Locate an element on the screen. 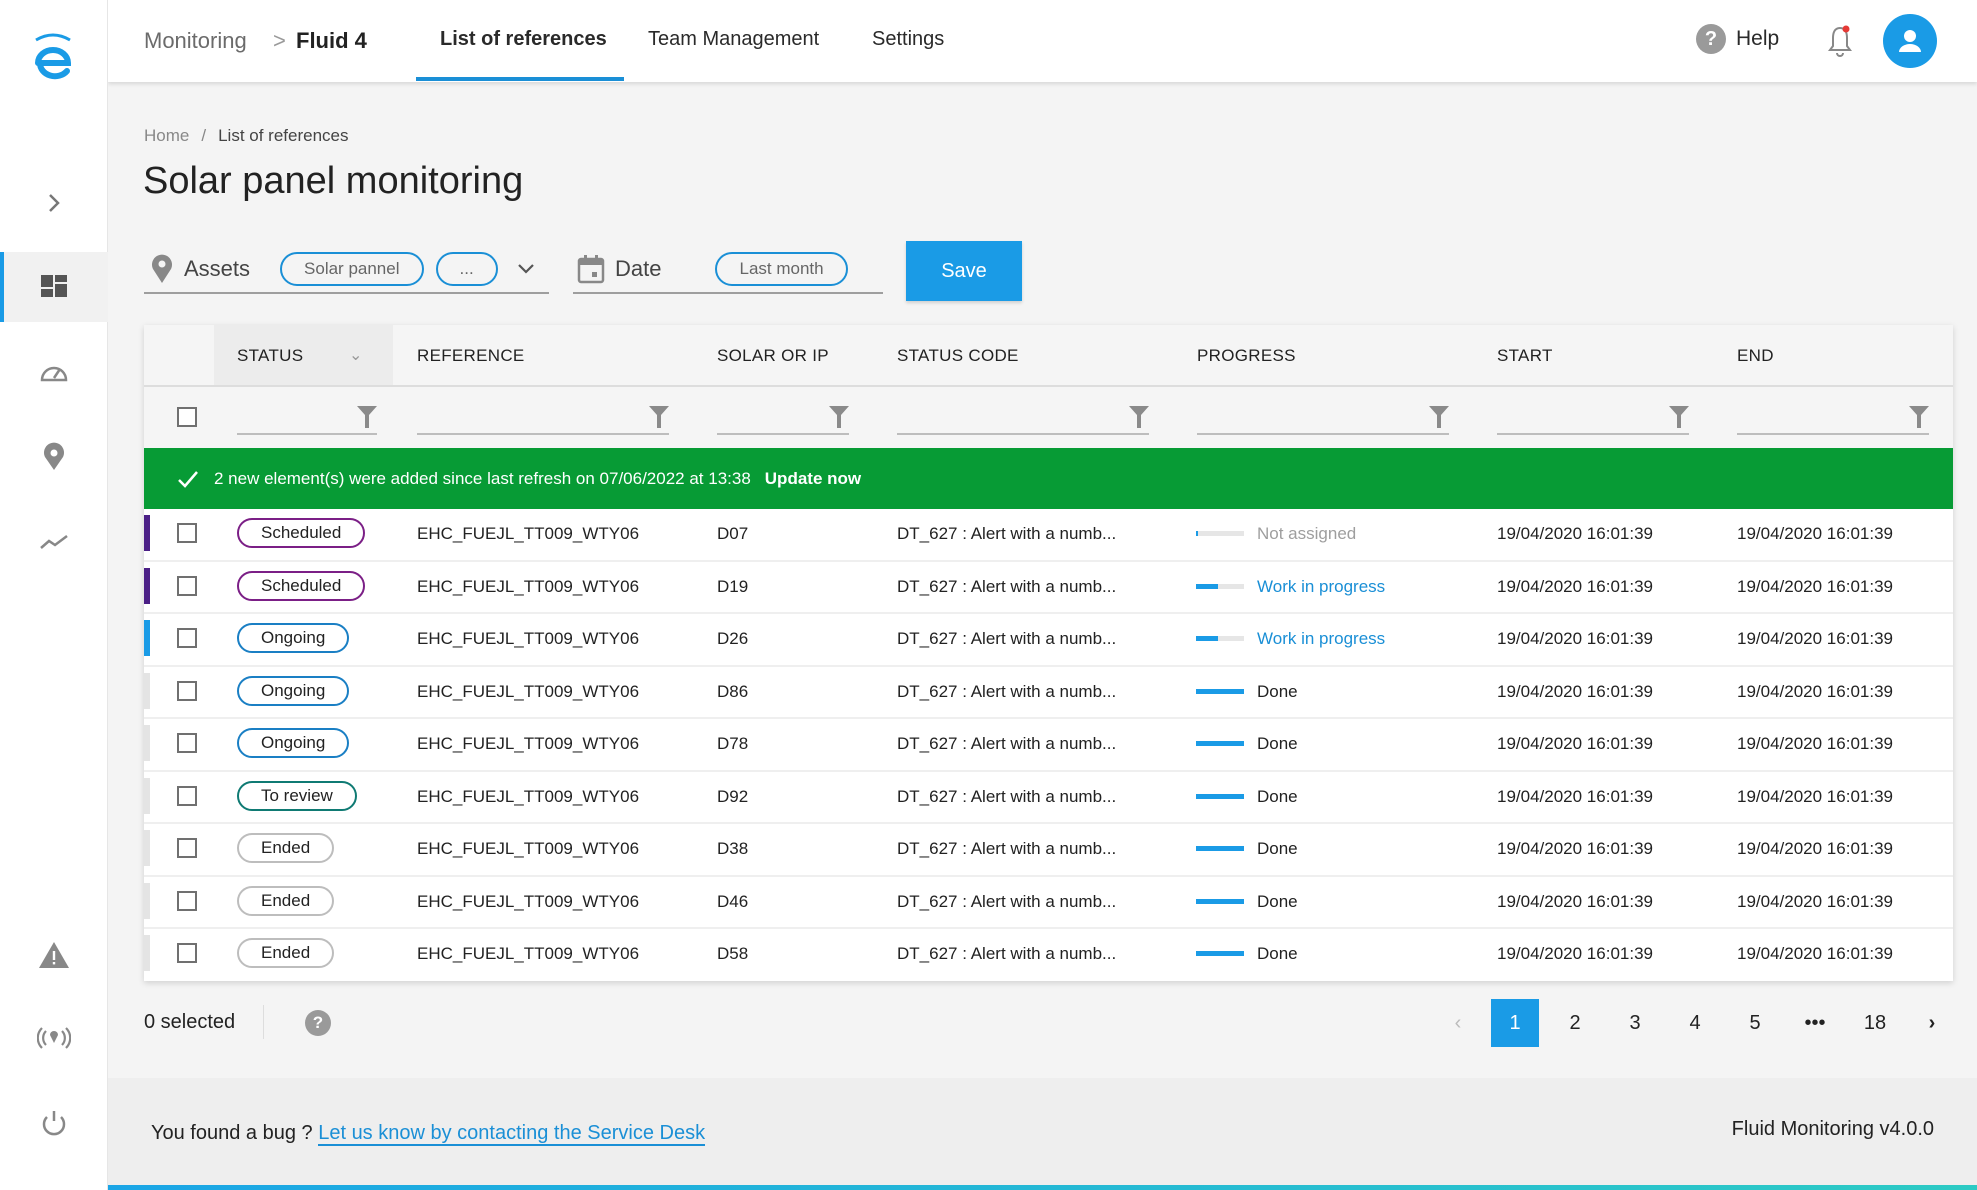  sidebar-expand-button is located at coordinates (54, 203).